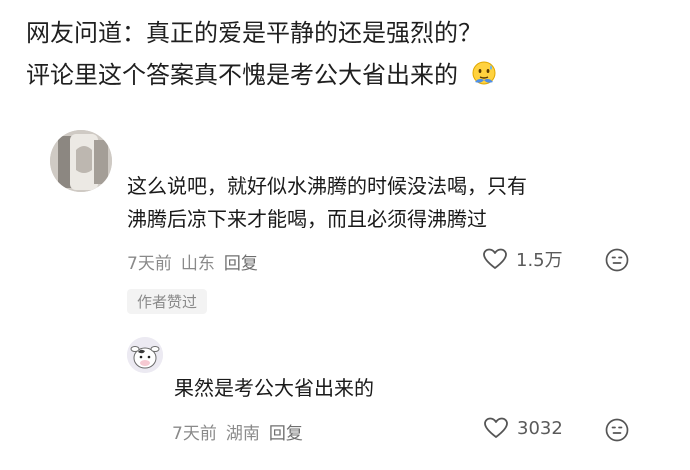 This screenshot has height=470, width=690. Describe the element at coordinates (194, 434) in the screenshot. I see `reply-comment-time: 7天前` at that location.